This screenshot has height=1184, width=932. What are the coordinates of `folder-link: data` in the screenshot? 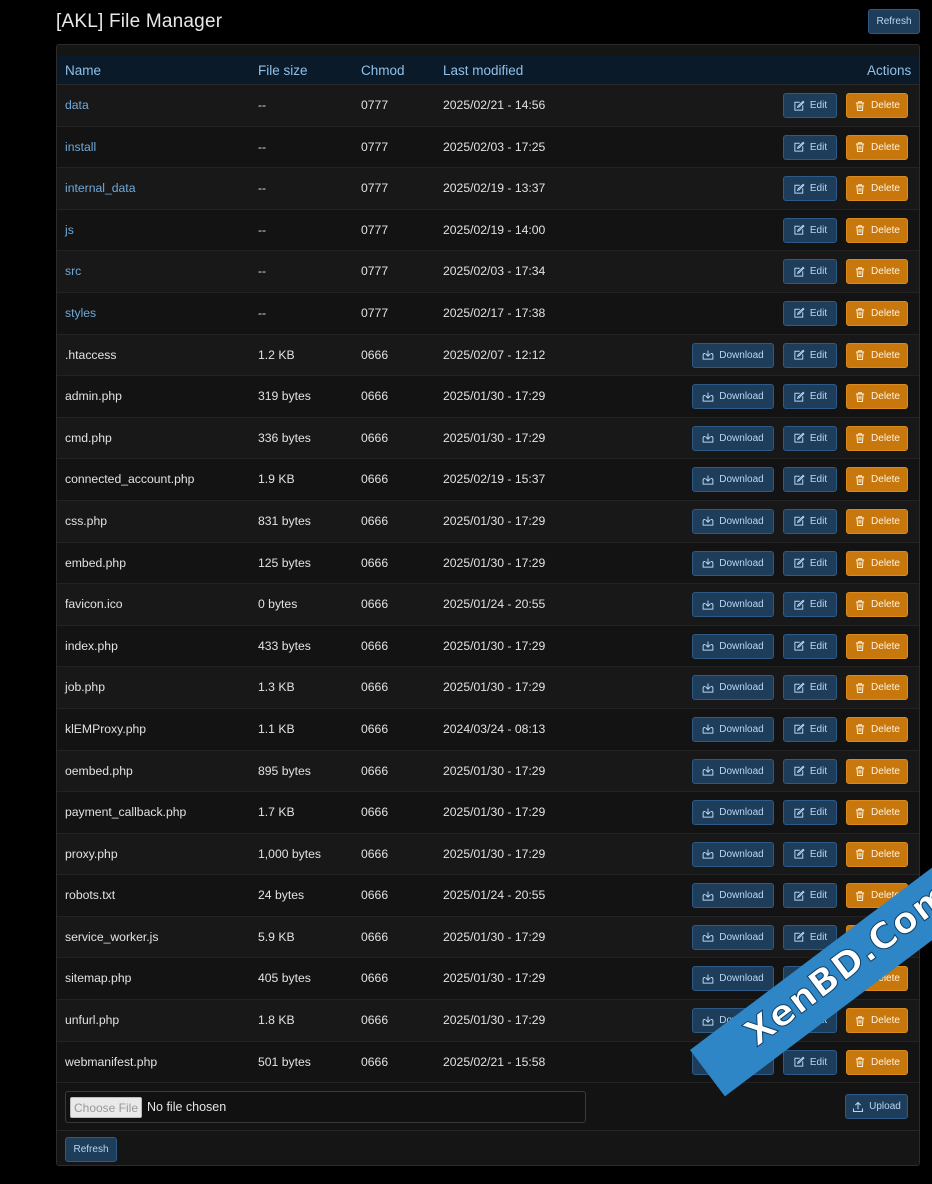 It's located at (77, 105).